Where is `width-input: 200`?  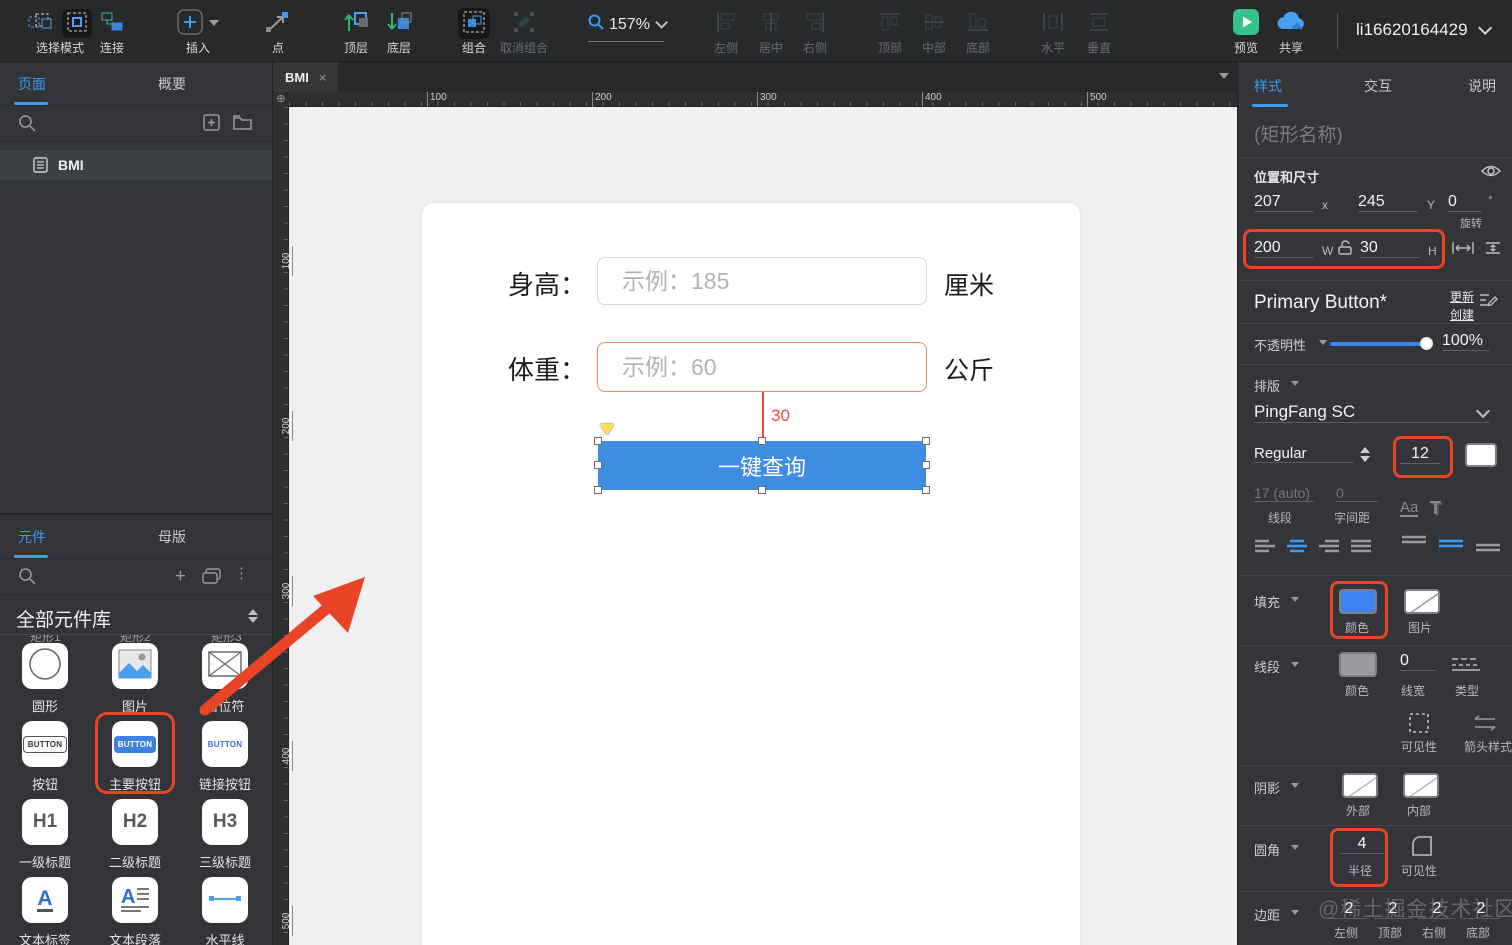 width-input: 200 is located at coordinates (1284, 248).